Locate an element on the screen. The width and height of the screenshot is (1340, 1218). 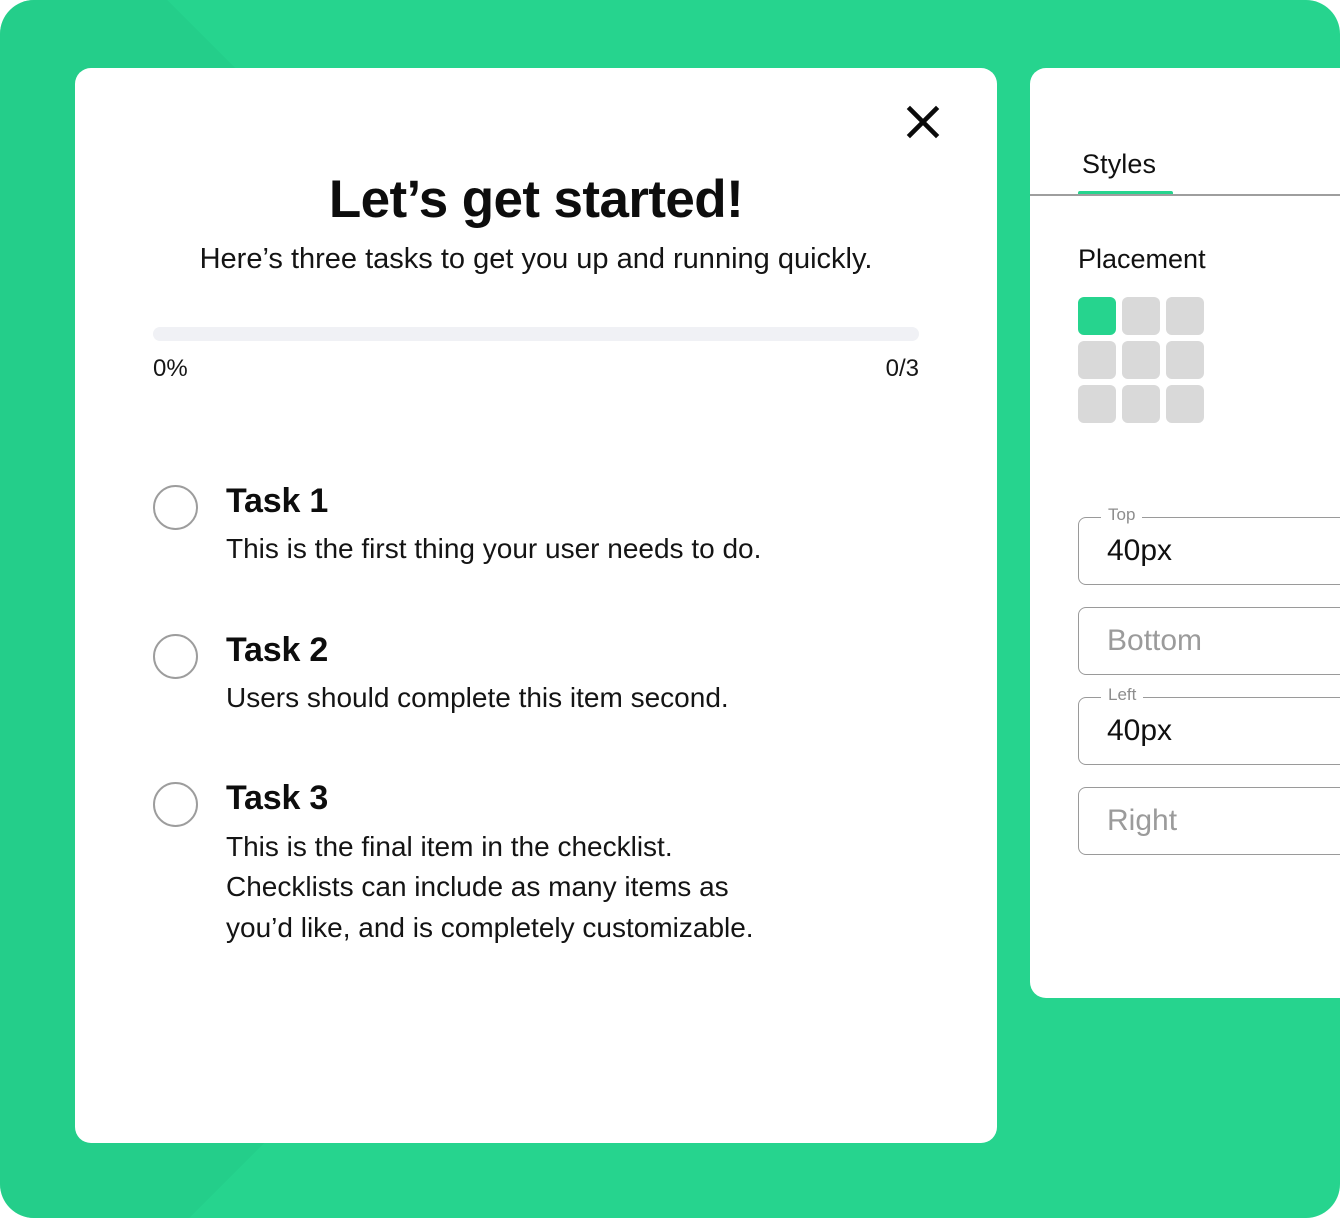
placement-cell-bottom-left is located at coordinates (1097, 404).